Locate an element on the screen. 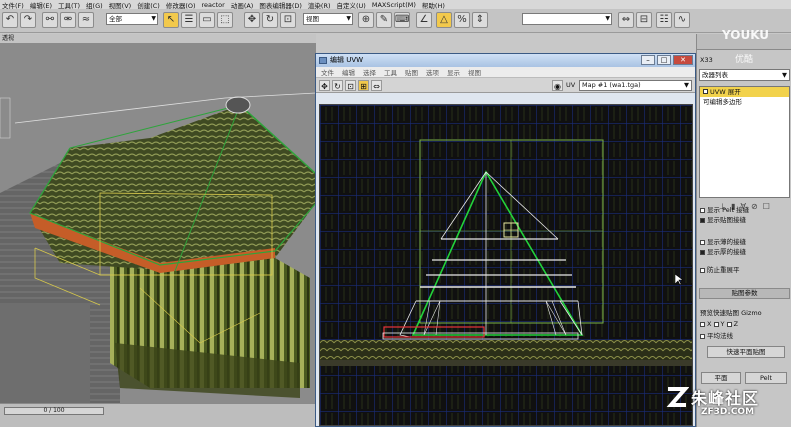  option-thick-seams: 显示厚的接缝 is located at coordinates (723, 251).